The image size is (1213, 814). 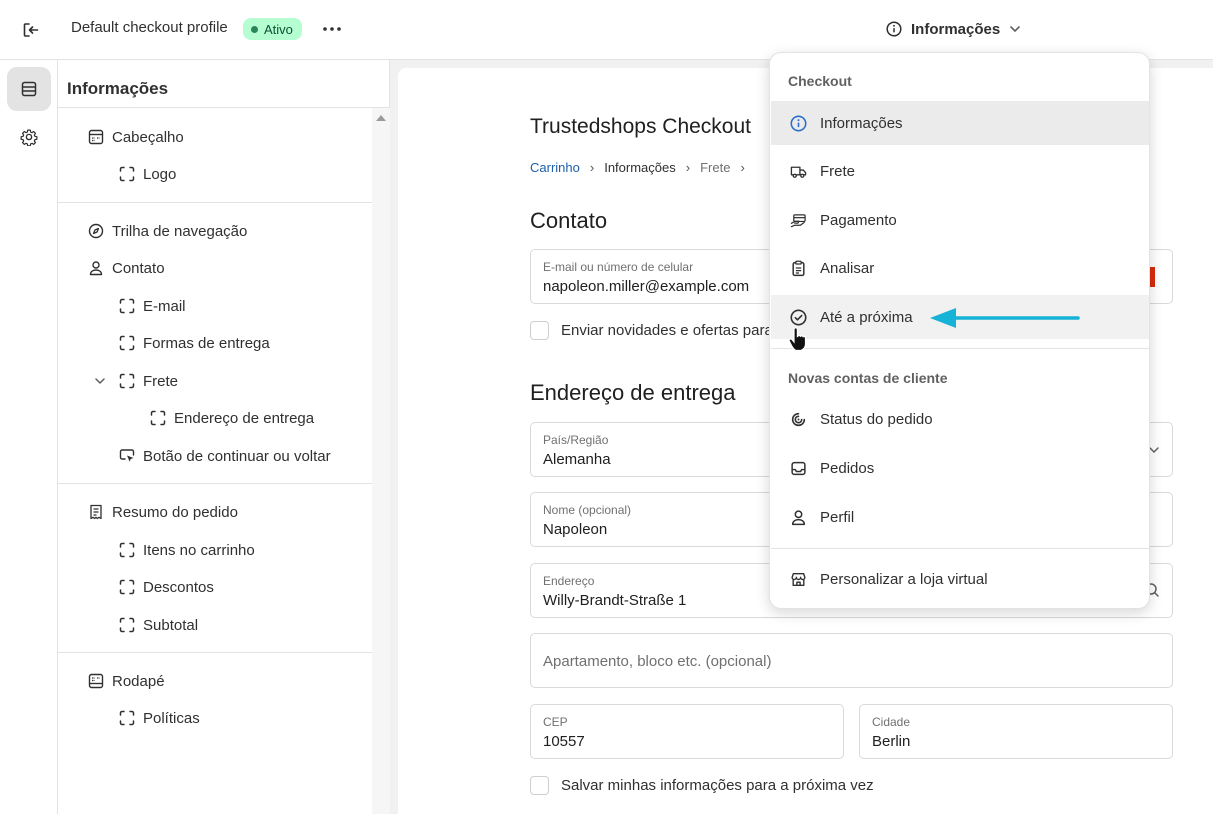 I want to click on status-badge: Ativo, so click(x=272, y=29).